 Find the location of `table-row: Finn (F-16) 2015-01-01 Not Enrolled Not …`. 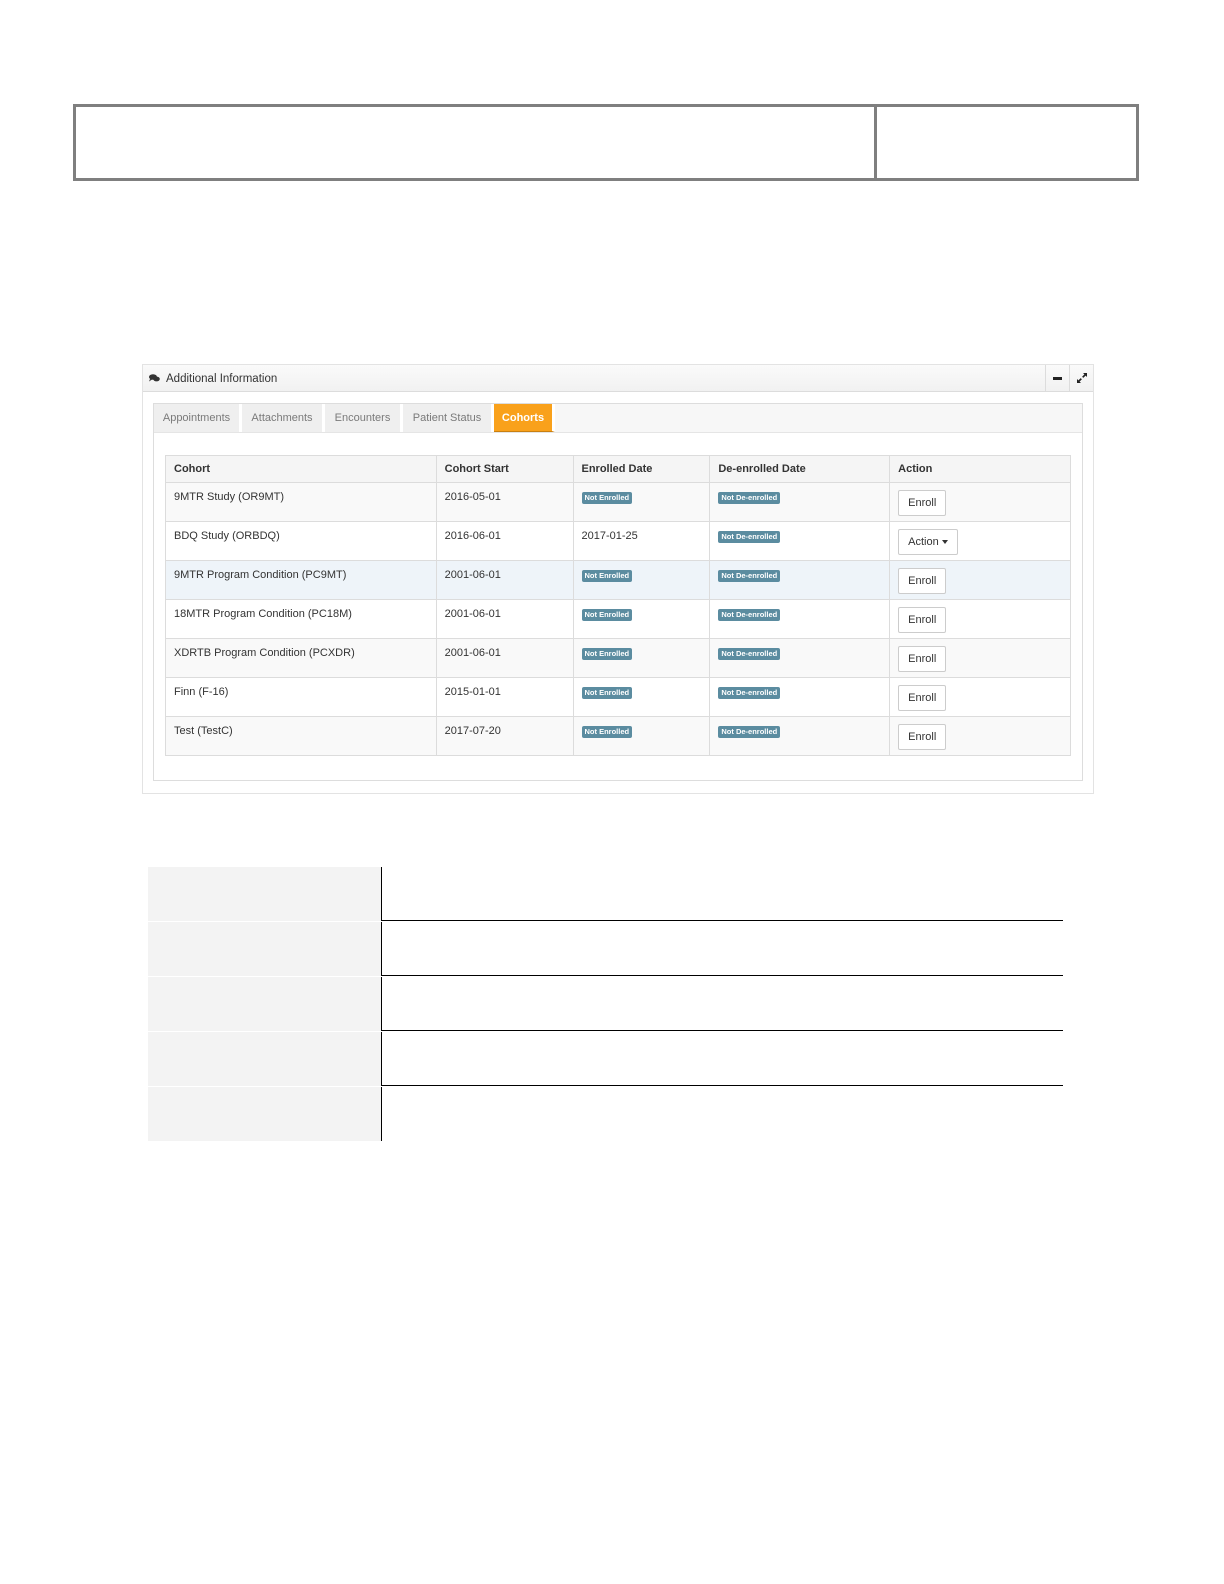

table-row: Finn (F-16) 2015-01-01 Not Enrolled Not … is located at coordinates (618, 697).